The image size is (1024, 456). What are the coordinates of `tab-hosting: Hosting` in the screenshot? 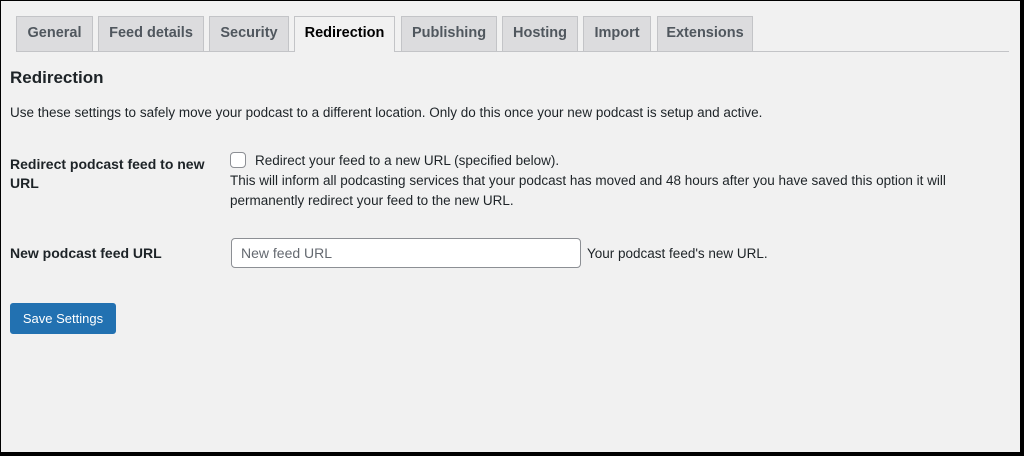 It's located at (540, 33).